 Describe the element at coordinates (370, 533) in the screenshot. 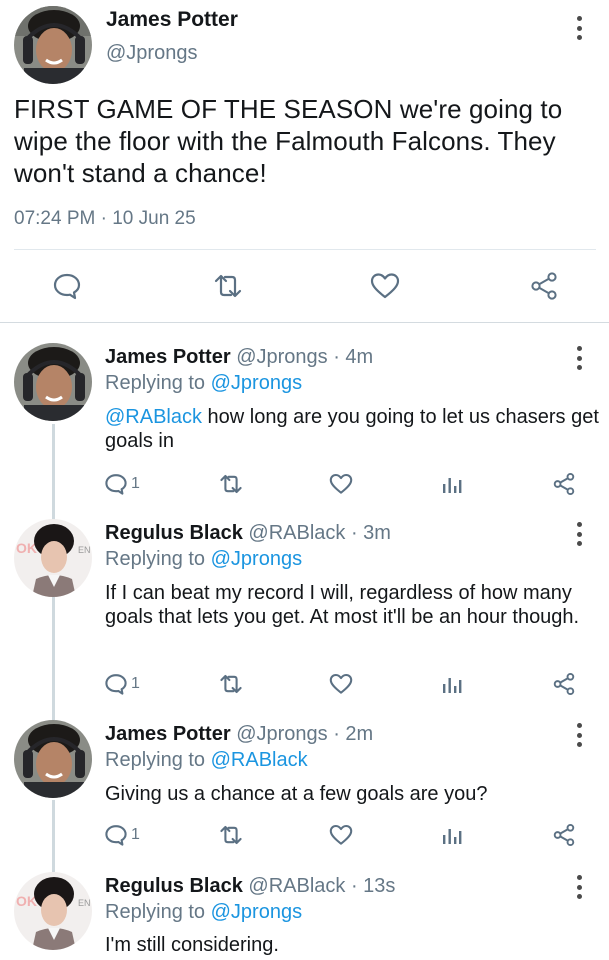

I see `reply-time: · 3m` at that location.